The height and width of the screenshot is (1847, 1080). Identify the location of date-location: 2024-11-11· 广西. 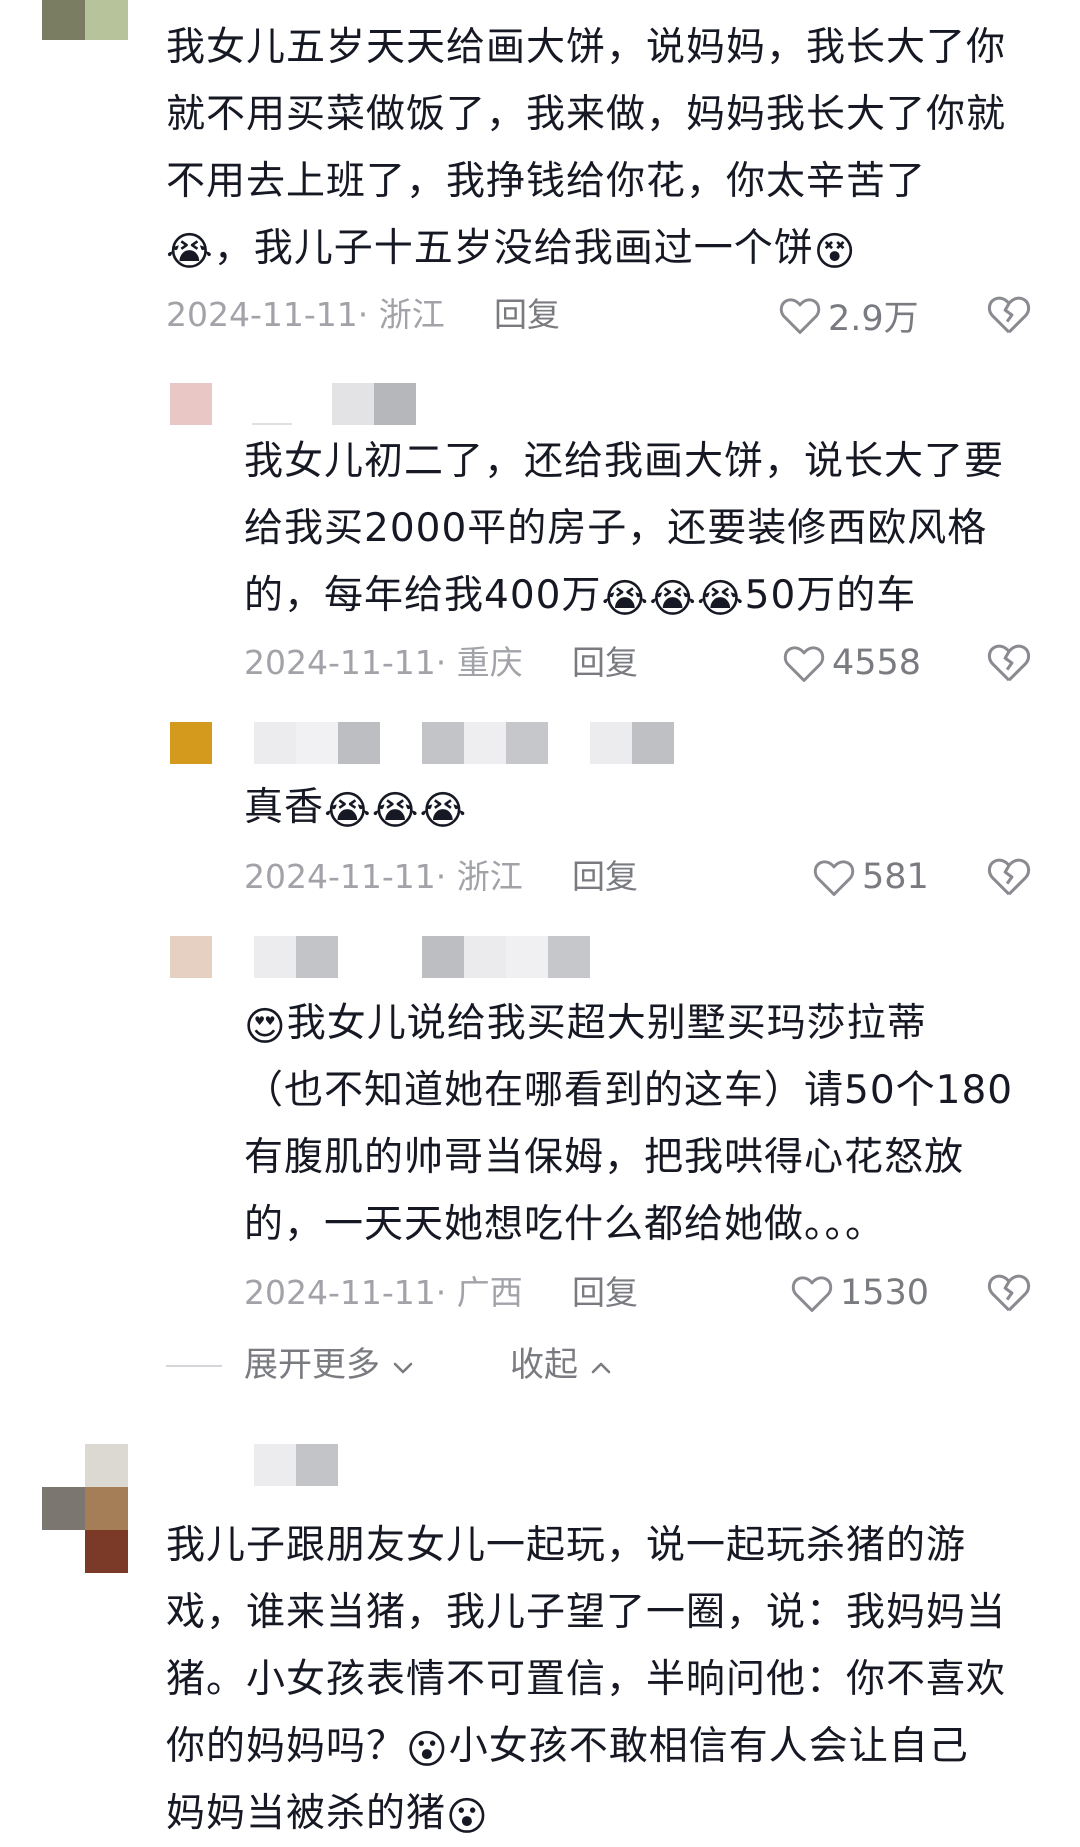
(383, 1292).